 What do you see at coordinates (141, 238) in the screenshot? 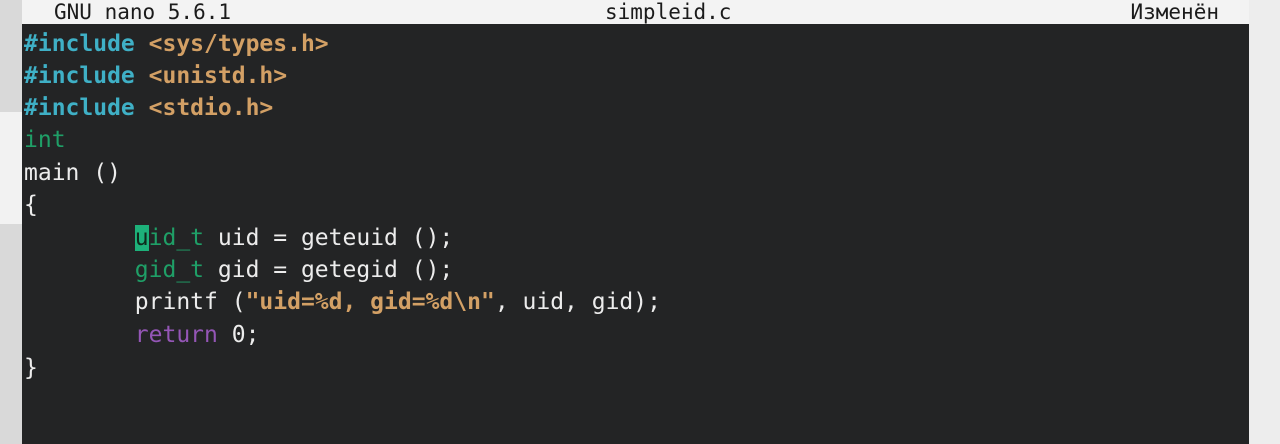
I see `text-cursor: u` at bounding box center [141, 238].